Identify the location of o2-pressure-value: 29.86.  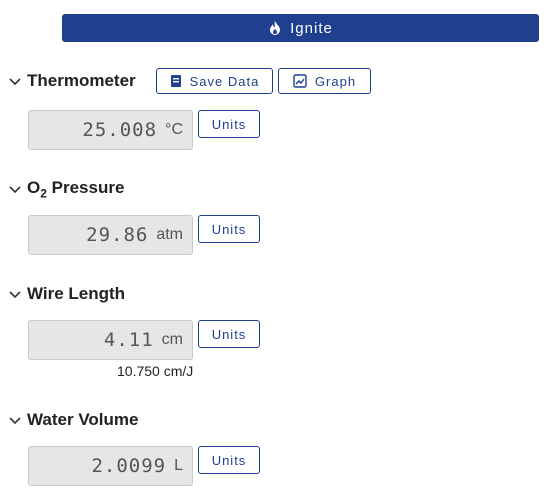
(117, 235).